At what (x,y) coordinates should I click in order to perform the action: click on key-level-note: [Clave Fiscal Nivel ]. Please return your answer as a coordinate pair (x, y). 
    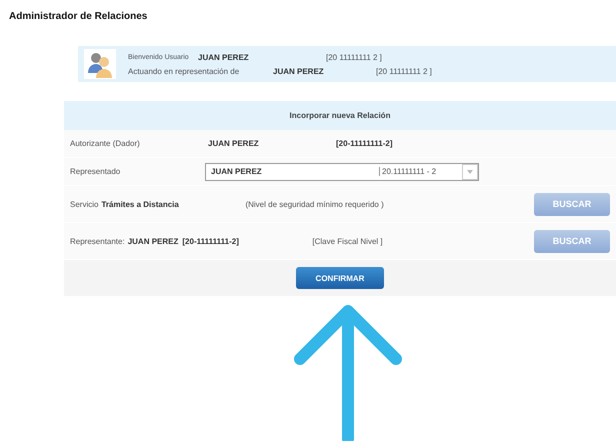
    Looking at the image, I should click on (347, 241).